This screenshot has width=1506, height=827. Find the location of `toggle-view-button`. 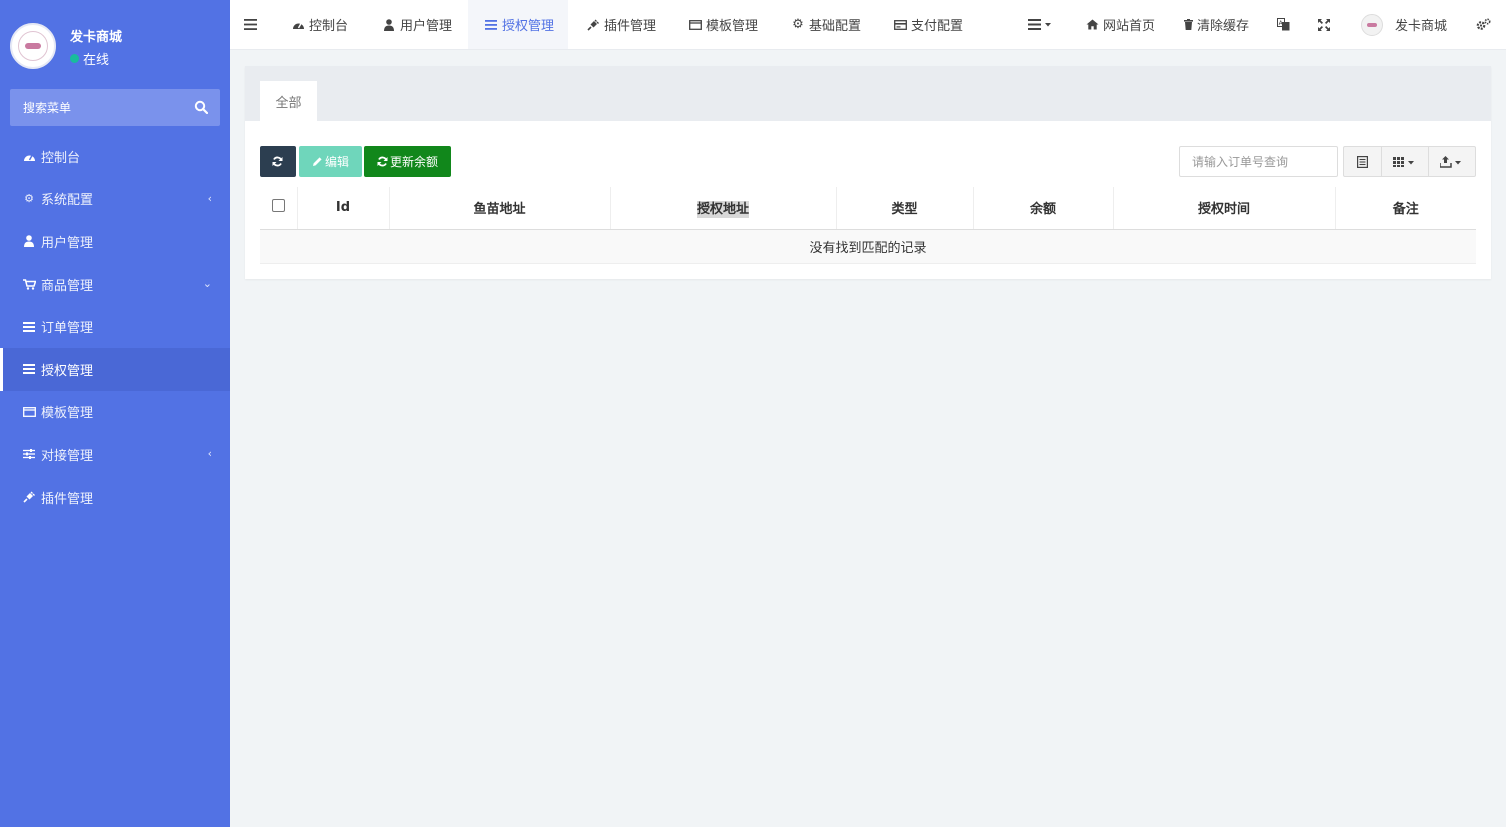

toggle-view-button is located at coordinates (1363, 161).